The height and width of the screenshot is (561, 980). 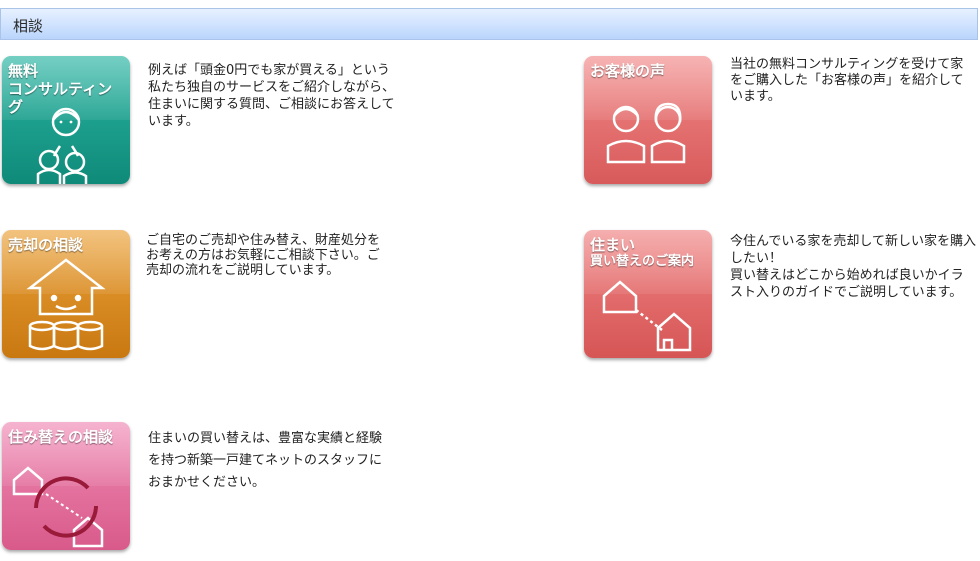 What do you see at coordinates (66, 294) in the screenshot?
I see `sale-consultation-tile: 売却の相談` at bounding box center [66, 294].